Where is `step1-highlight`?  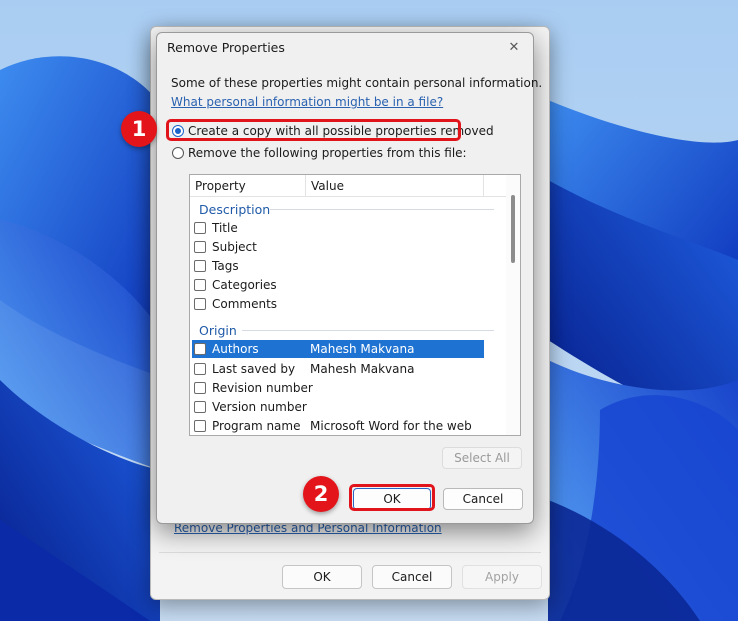 step1-highlight is located at coordinates (313, 130).